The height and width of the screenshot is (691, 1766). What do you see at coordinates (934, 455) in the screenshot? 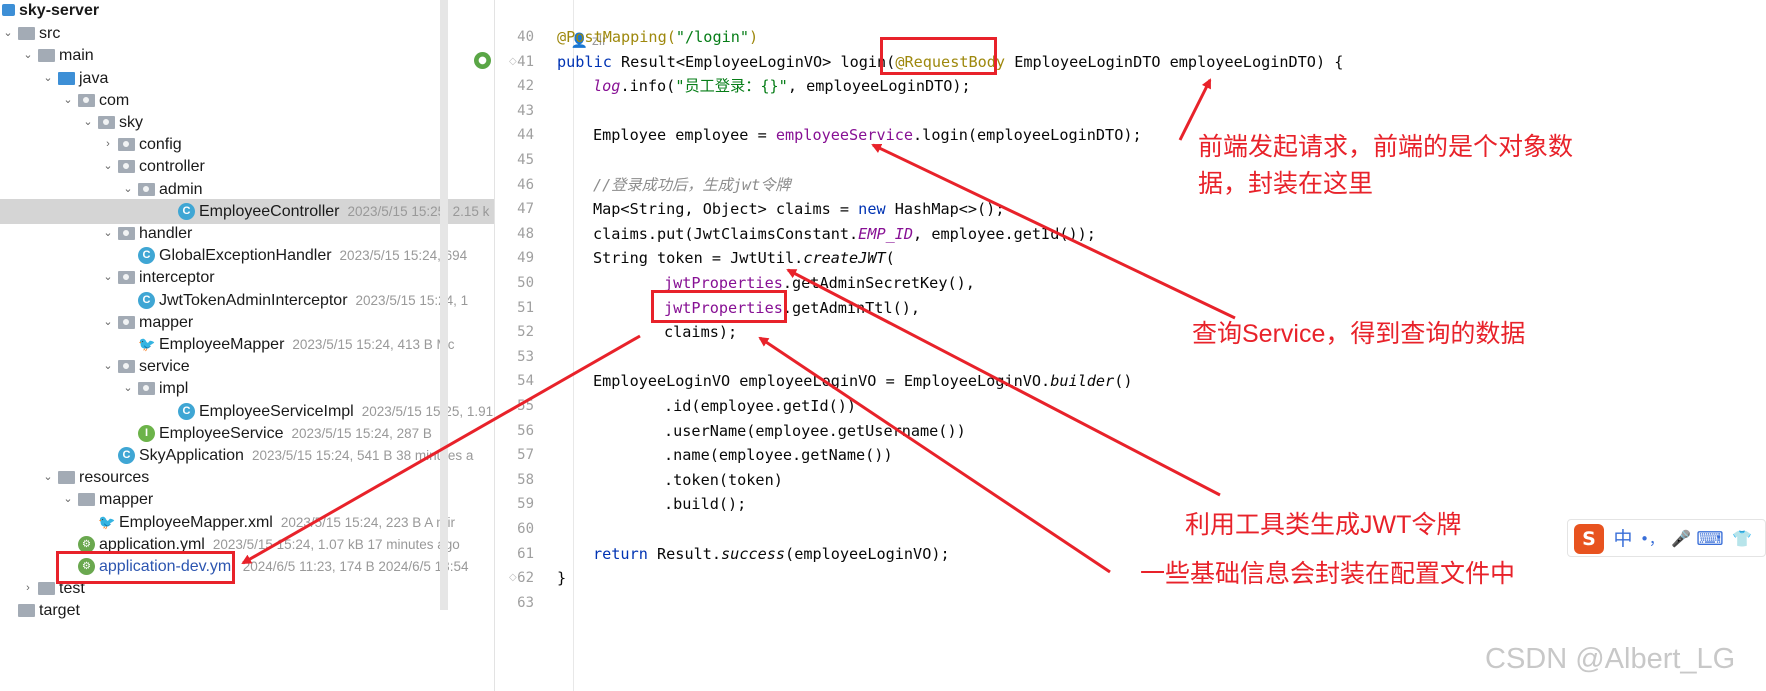
I see `arrow-to-jwtproperties` at bounding box center [934, 455].